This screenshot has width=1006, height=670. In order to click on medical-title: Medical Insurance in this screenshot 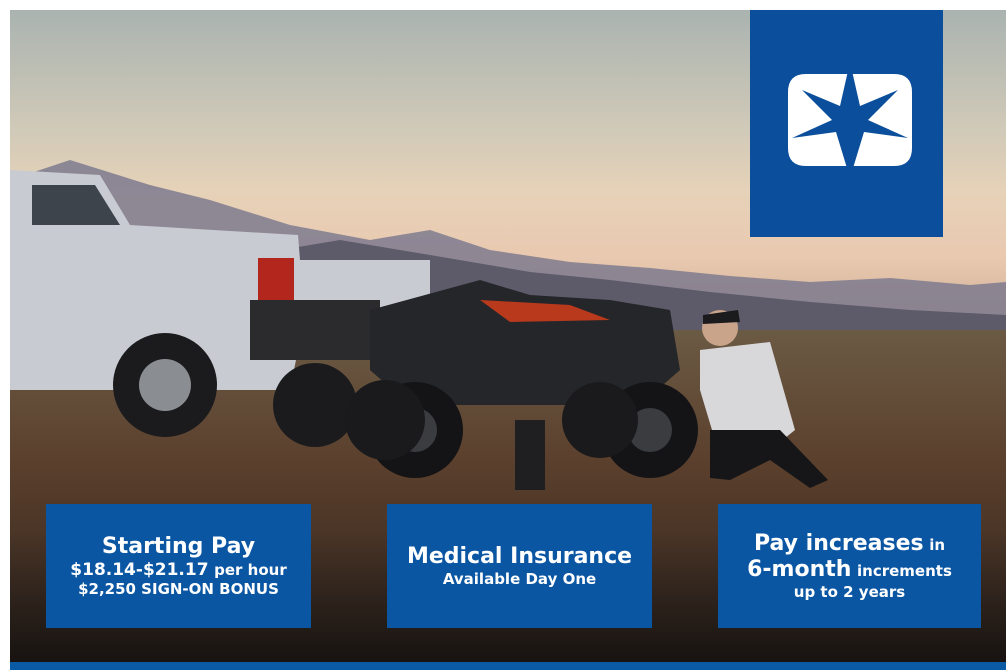, I will do `click(519, 556)`.